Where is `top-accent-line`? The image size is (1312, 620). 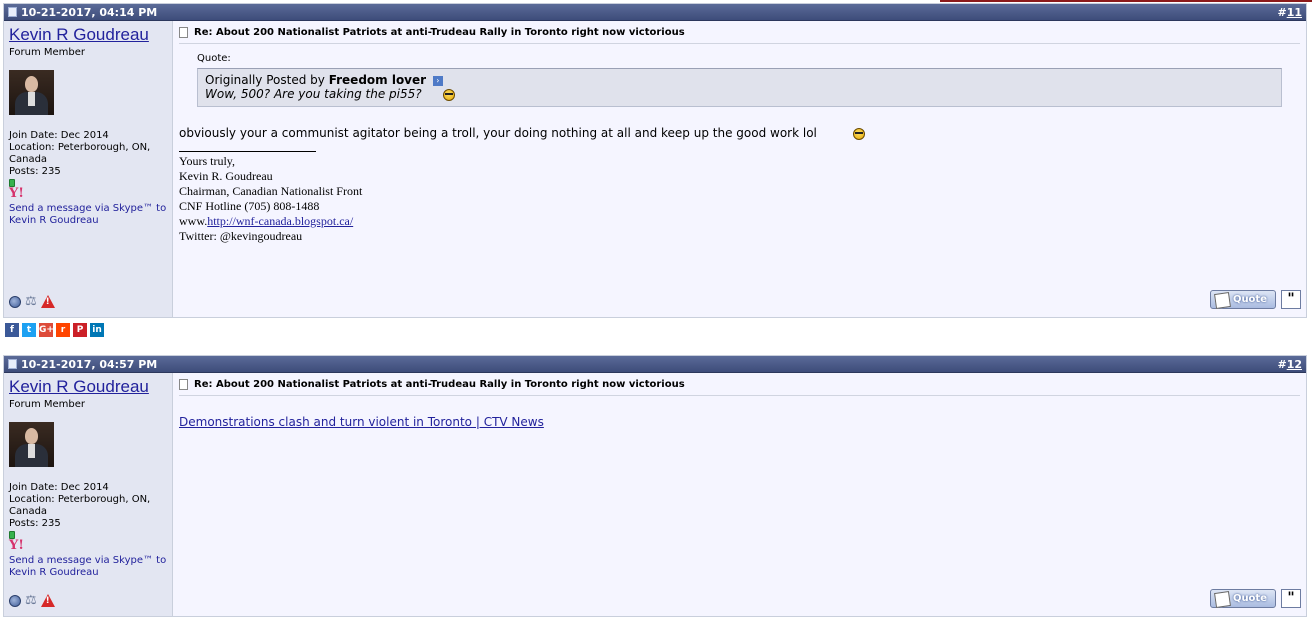
top-accent-line is located at coordinates (1126, 1).